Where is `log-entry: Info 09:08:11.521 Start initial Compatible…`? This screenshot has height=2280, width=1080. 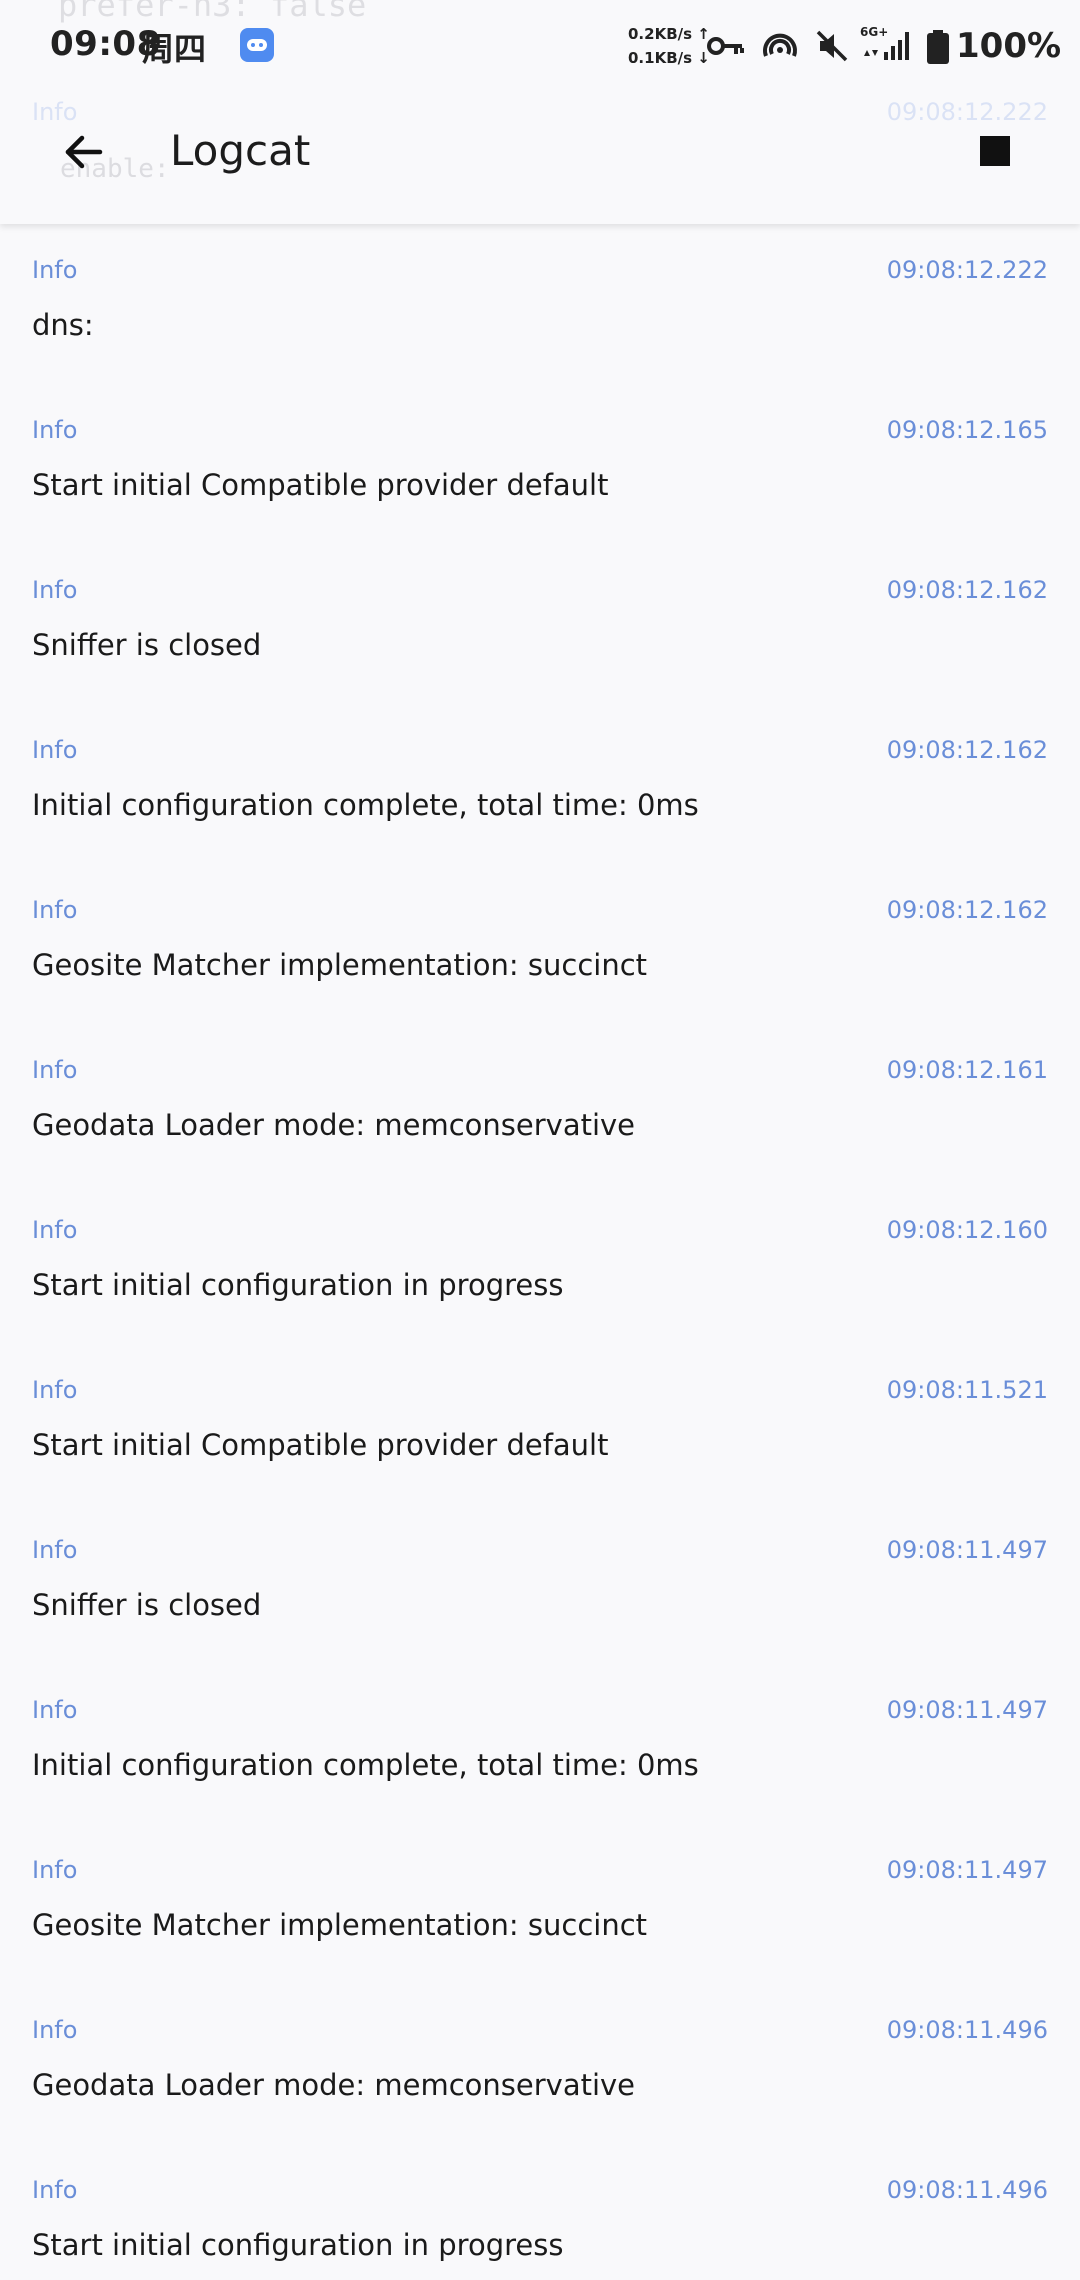
log-entry: Info 09:08:11.521 Start initial Compatible… is located at coordinates (540, 1424).